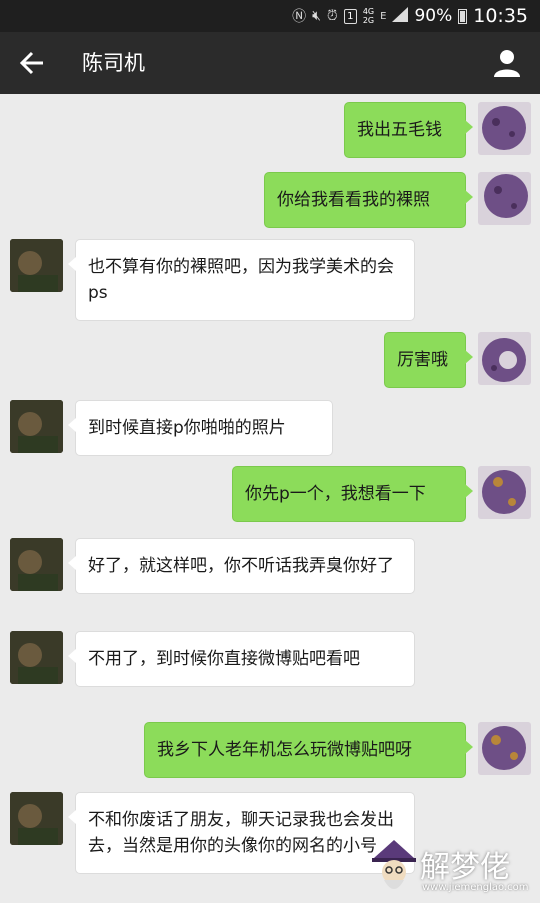 Image resolution: width=540 pixels, height=903 pixels. I want to click on mute-icon: 🔇︎, so click(316, 16).